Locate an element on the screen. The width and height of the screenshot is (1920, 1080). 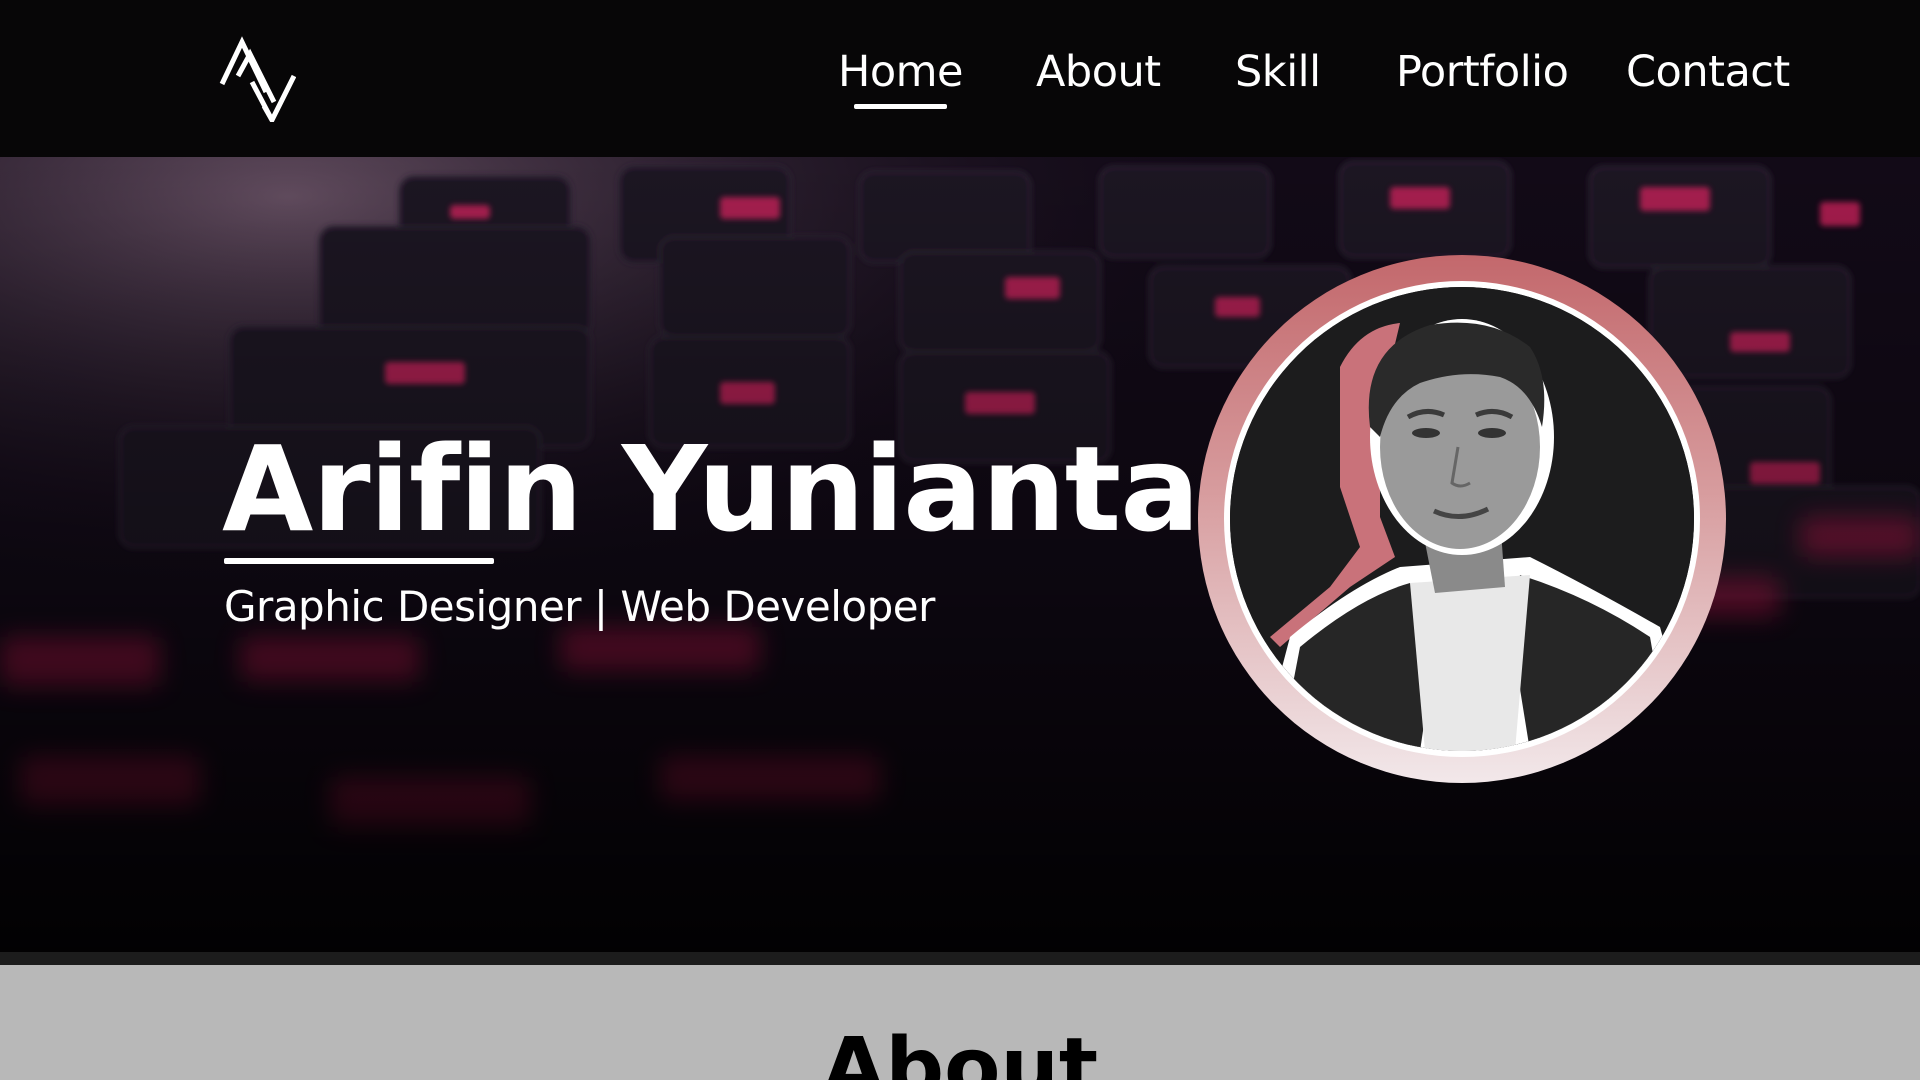
nav-contact: Contact is located at coordinates (1708, 72).